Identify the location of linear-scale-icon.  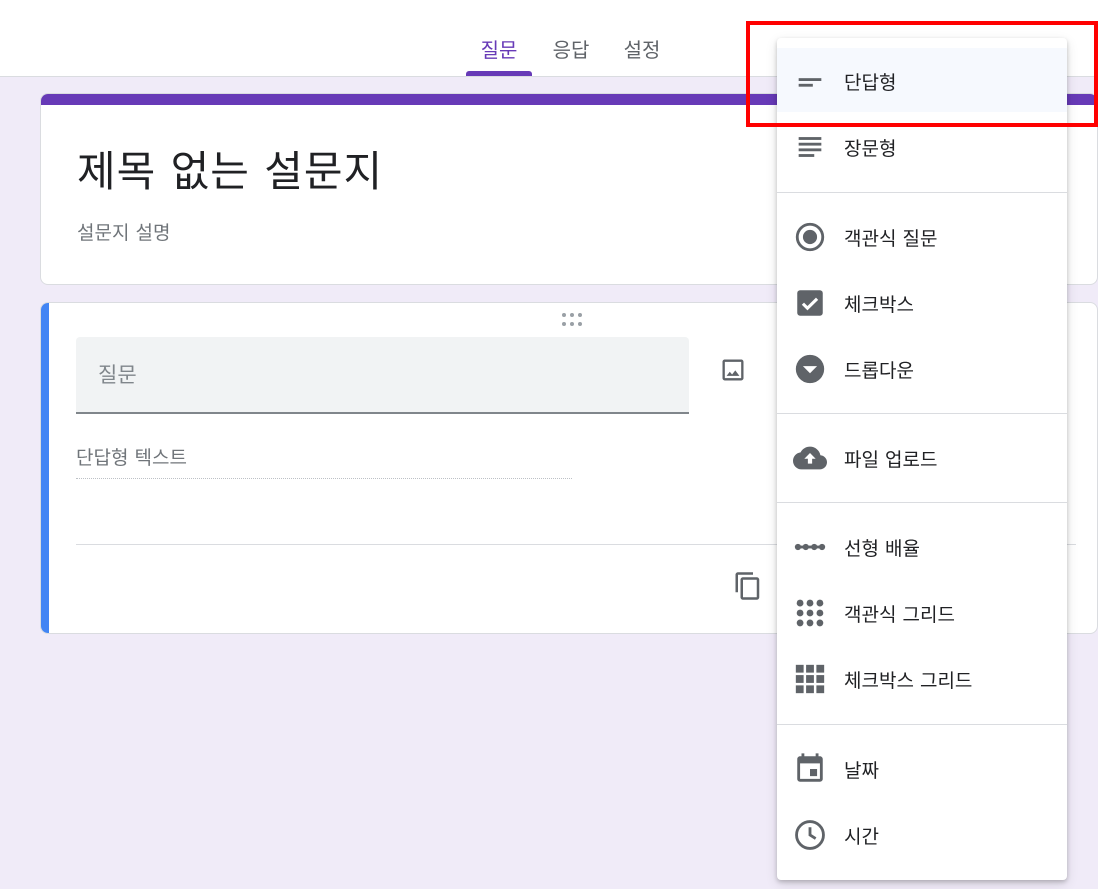
(810, 547).